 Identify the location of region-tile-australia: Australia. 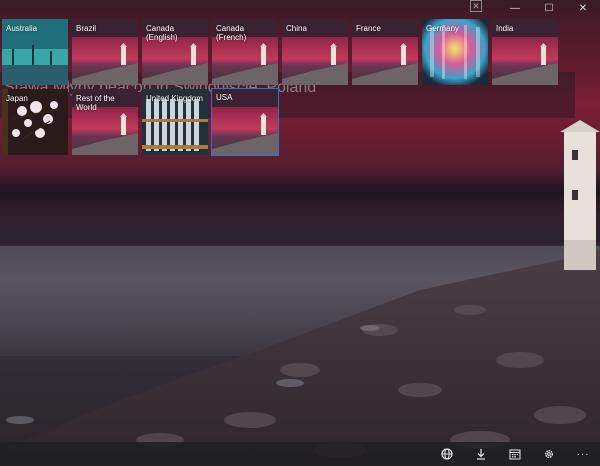
(35, 52).